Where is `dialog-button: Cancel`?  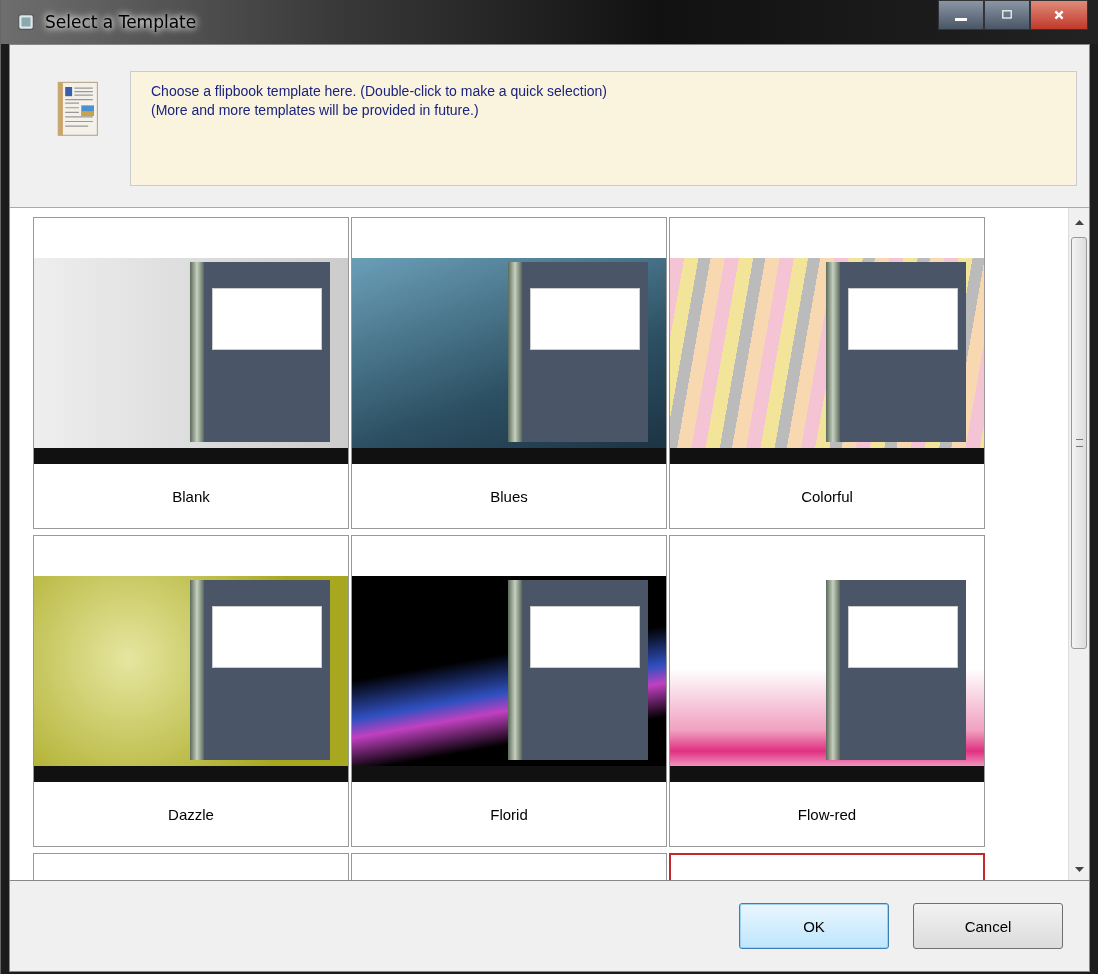 dialog-button: Cancel is located at coordinates (988, 926).